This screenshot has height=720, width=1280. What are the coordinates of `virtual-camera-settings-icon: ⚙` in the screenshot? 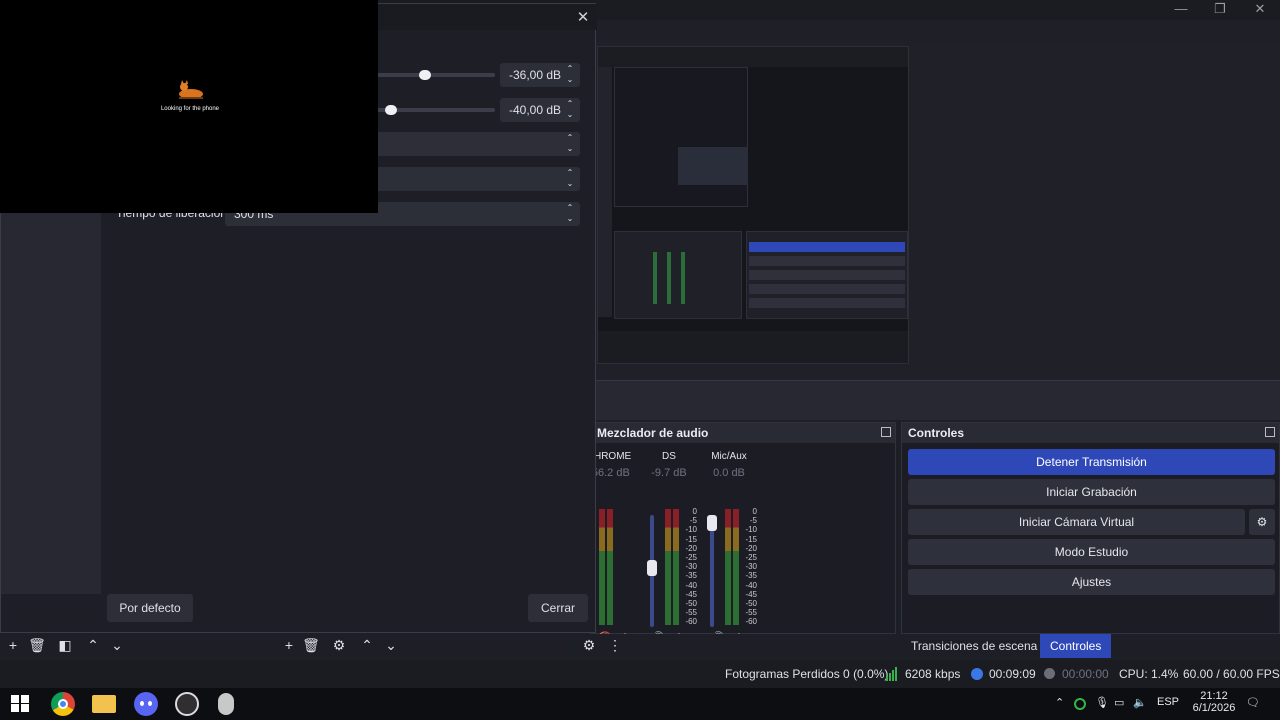 It's located at (1262, 522).